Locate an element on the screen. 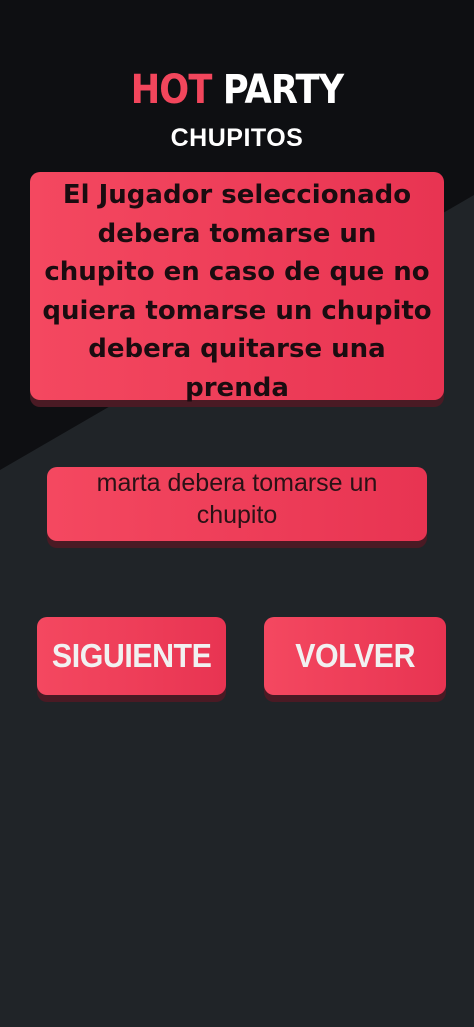 The height and width of the screenshot is (1027, 474). result-card: marta debera tomarse un chupito is located at coordinates (237, 504).